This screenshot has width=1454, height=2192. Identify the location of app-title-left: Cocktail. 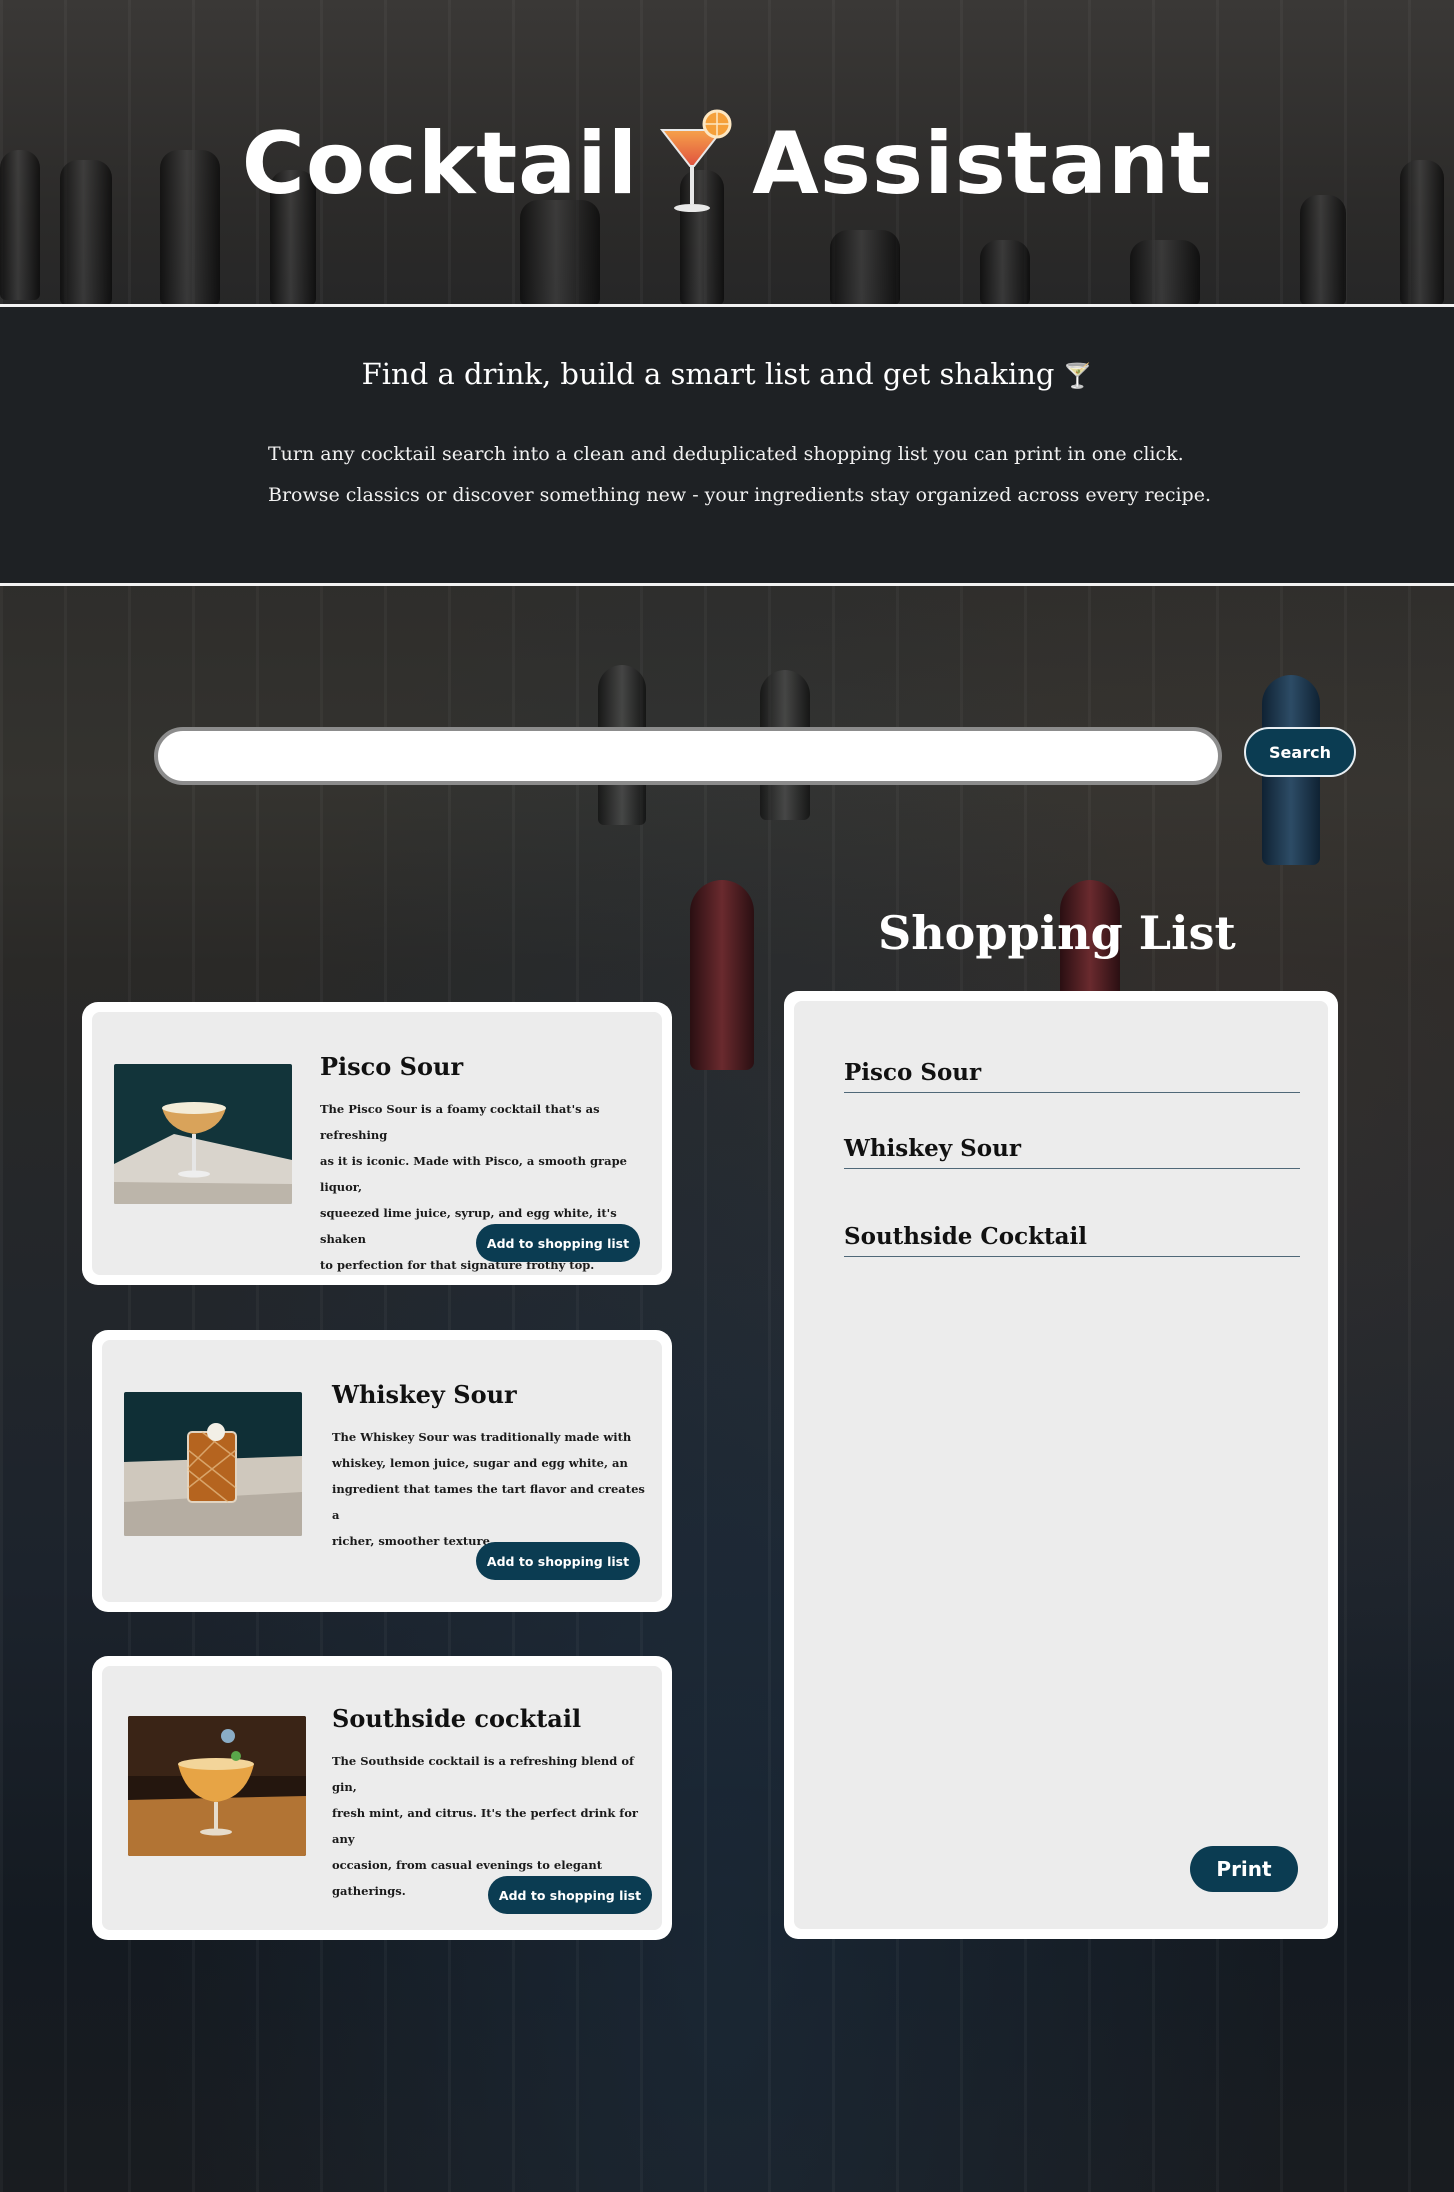
(440, 164).